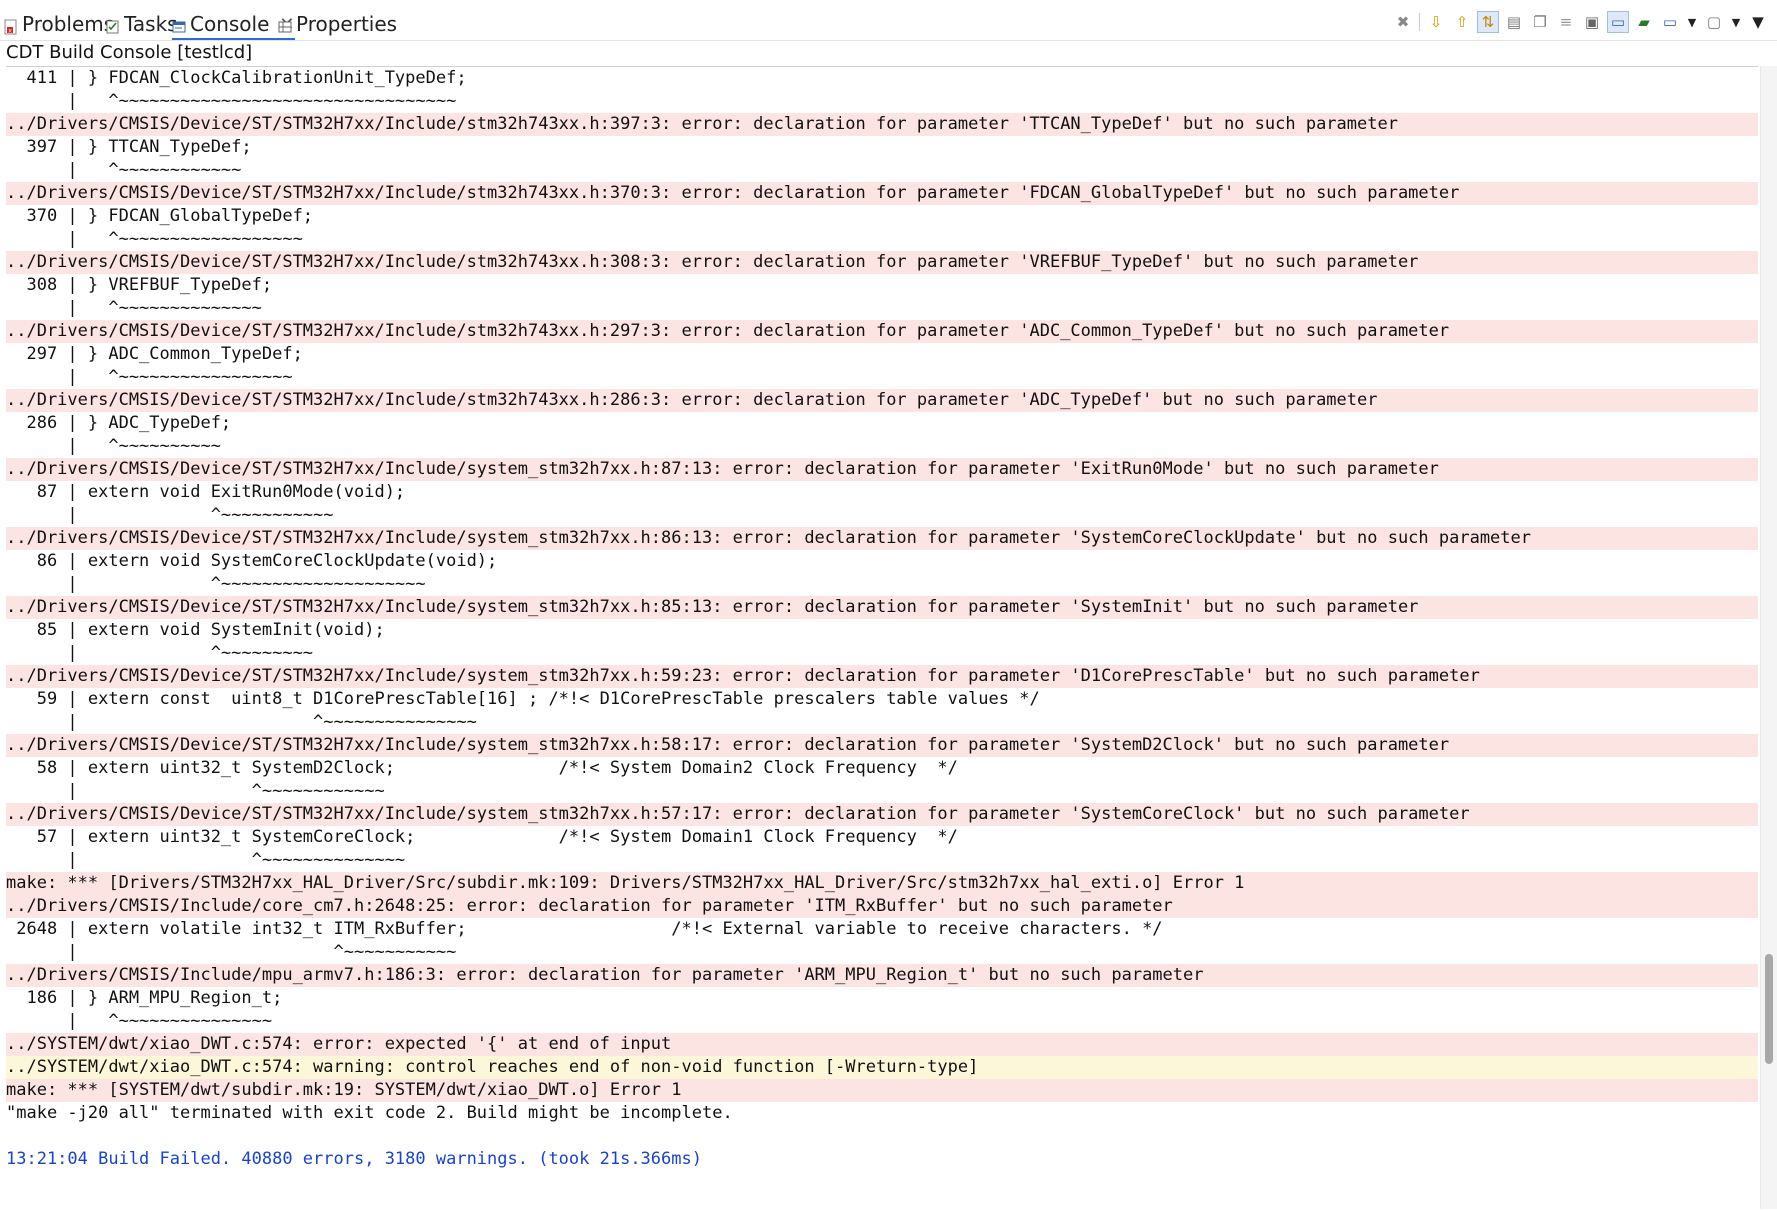 This screenshot has height=1210, width=1777. Describe the element at coordinates (230, 24) in the screenshot. I see `tab-label: Console` at that location.